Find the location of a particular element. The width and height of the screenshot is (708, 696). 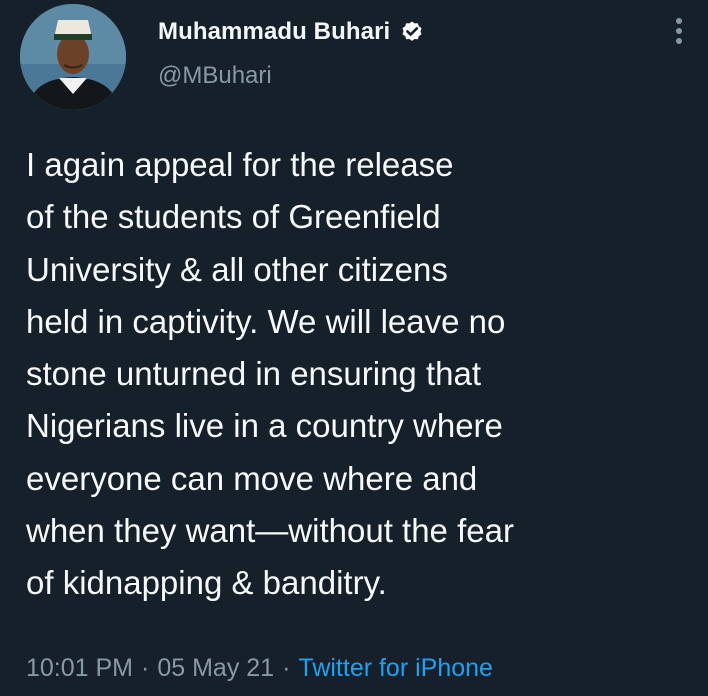

author-handle: @MBuhari is located at coordinates (215, 76).